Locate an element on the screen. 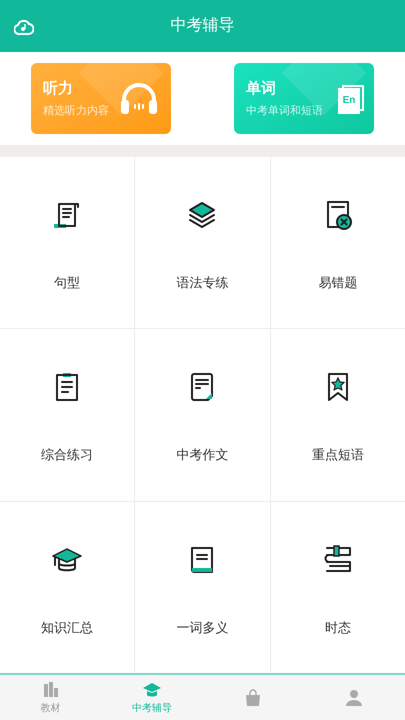 The width and height of the screenshot is (405, 720). headphones-icon is located at coordinates (139, 98).